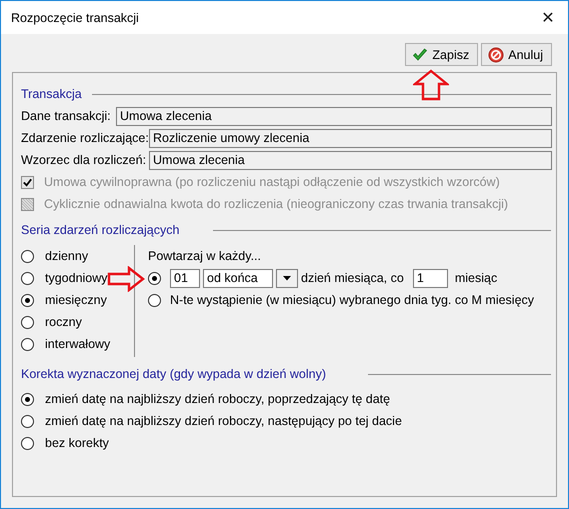  I want to click on save-button: Zapisz, so click(441, 54).